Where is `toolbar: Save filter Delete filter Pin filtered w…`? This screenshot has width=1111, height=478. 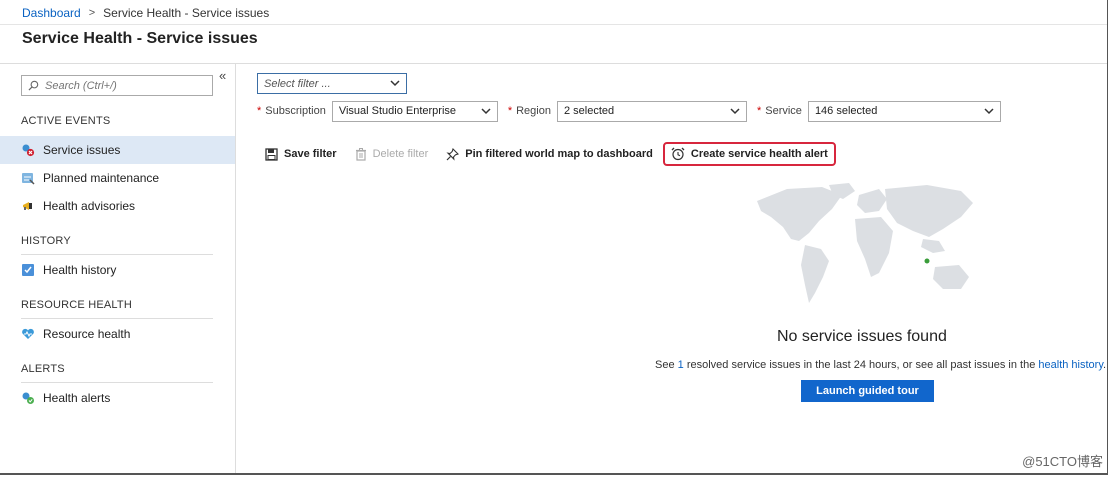
toolbar: Save filter Delete filter Pin filtered w… is located at coordinates (559, 154).